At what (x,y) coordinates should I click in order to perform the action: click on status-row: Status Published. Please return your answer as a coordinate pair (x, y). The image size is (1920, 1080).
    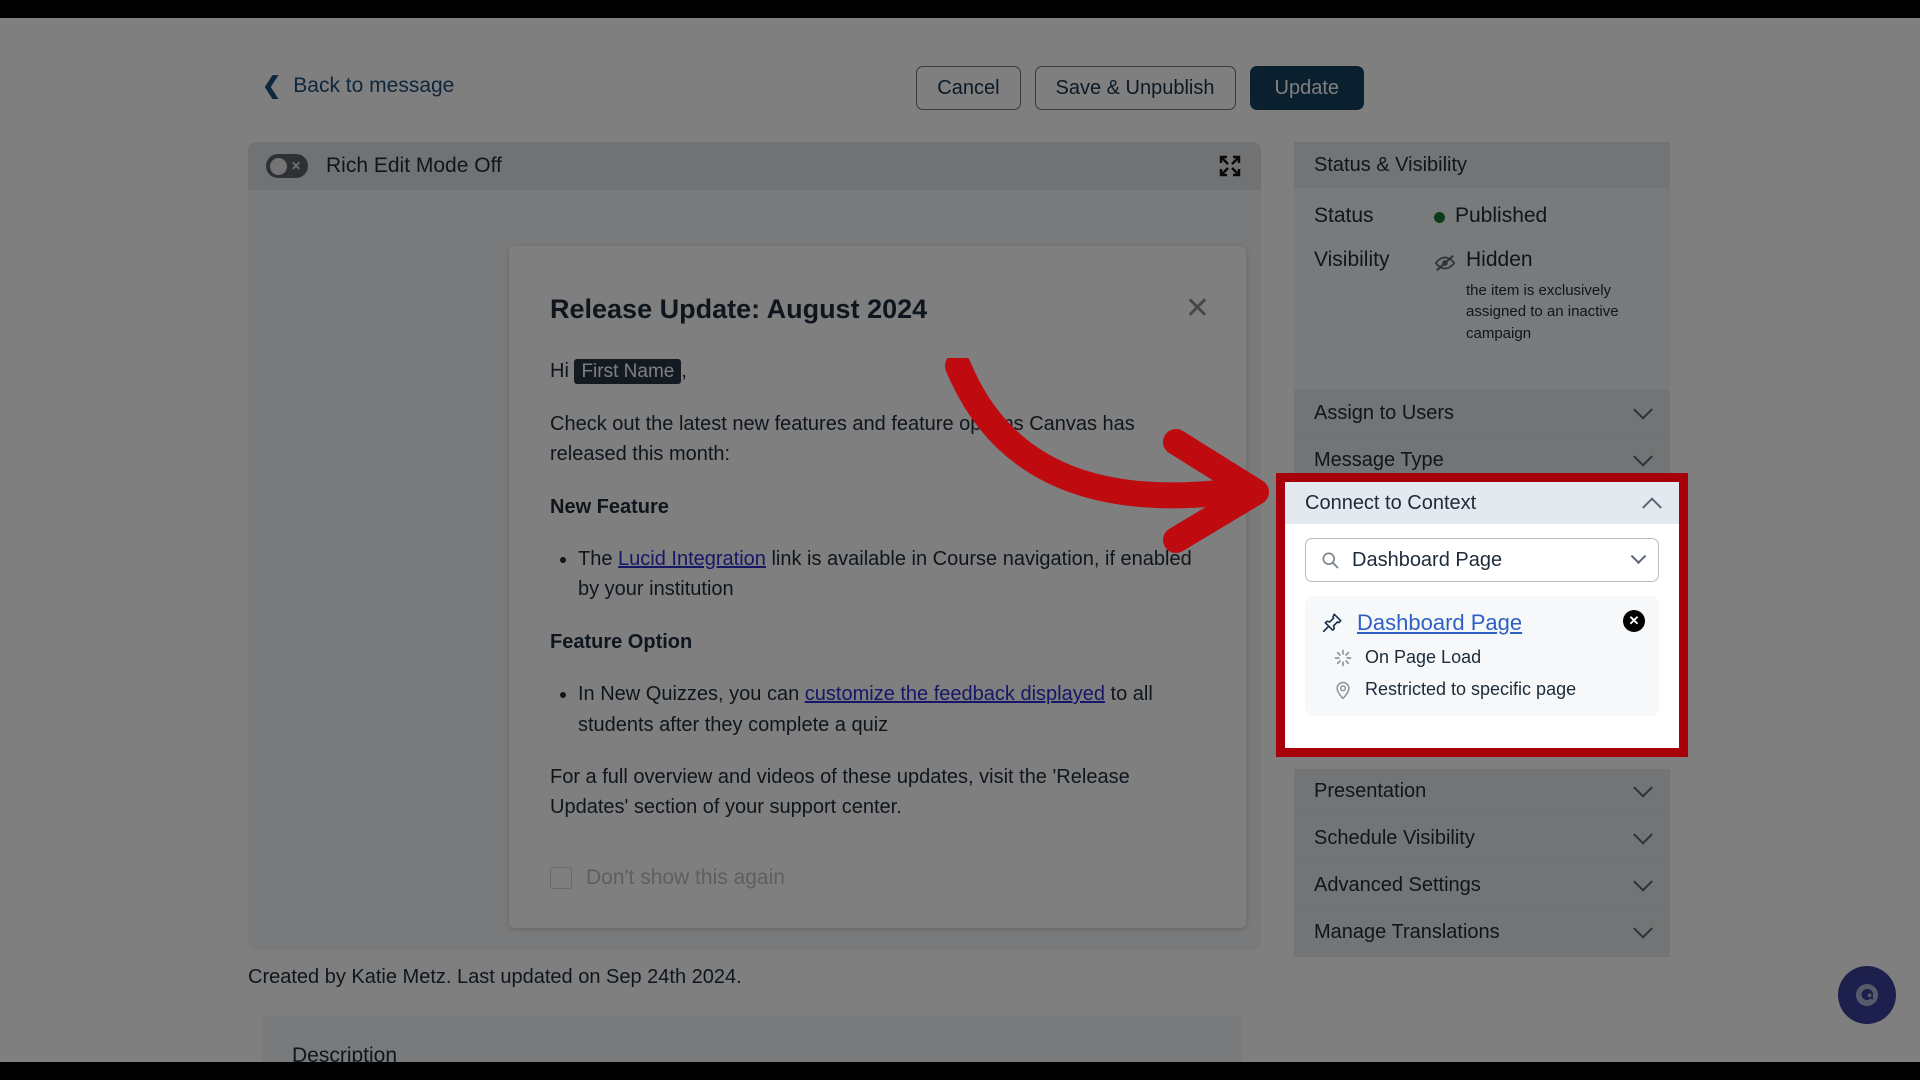
    Looking at the image, I should click on (1482, 216).